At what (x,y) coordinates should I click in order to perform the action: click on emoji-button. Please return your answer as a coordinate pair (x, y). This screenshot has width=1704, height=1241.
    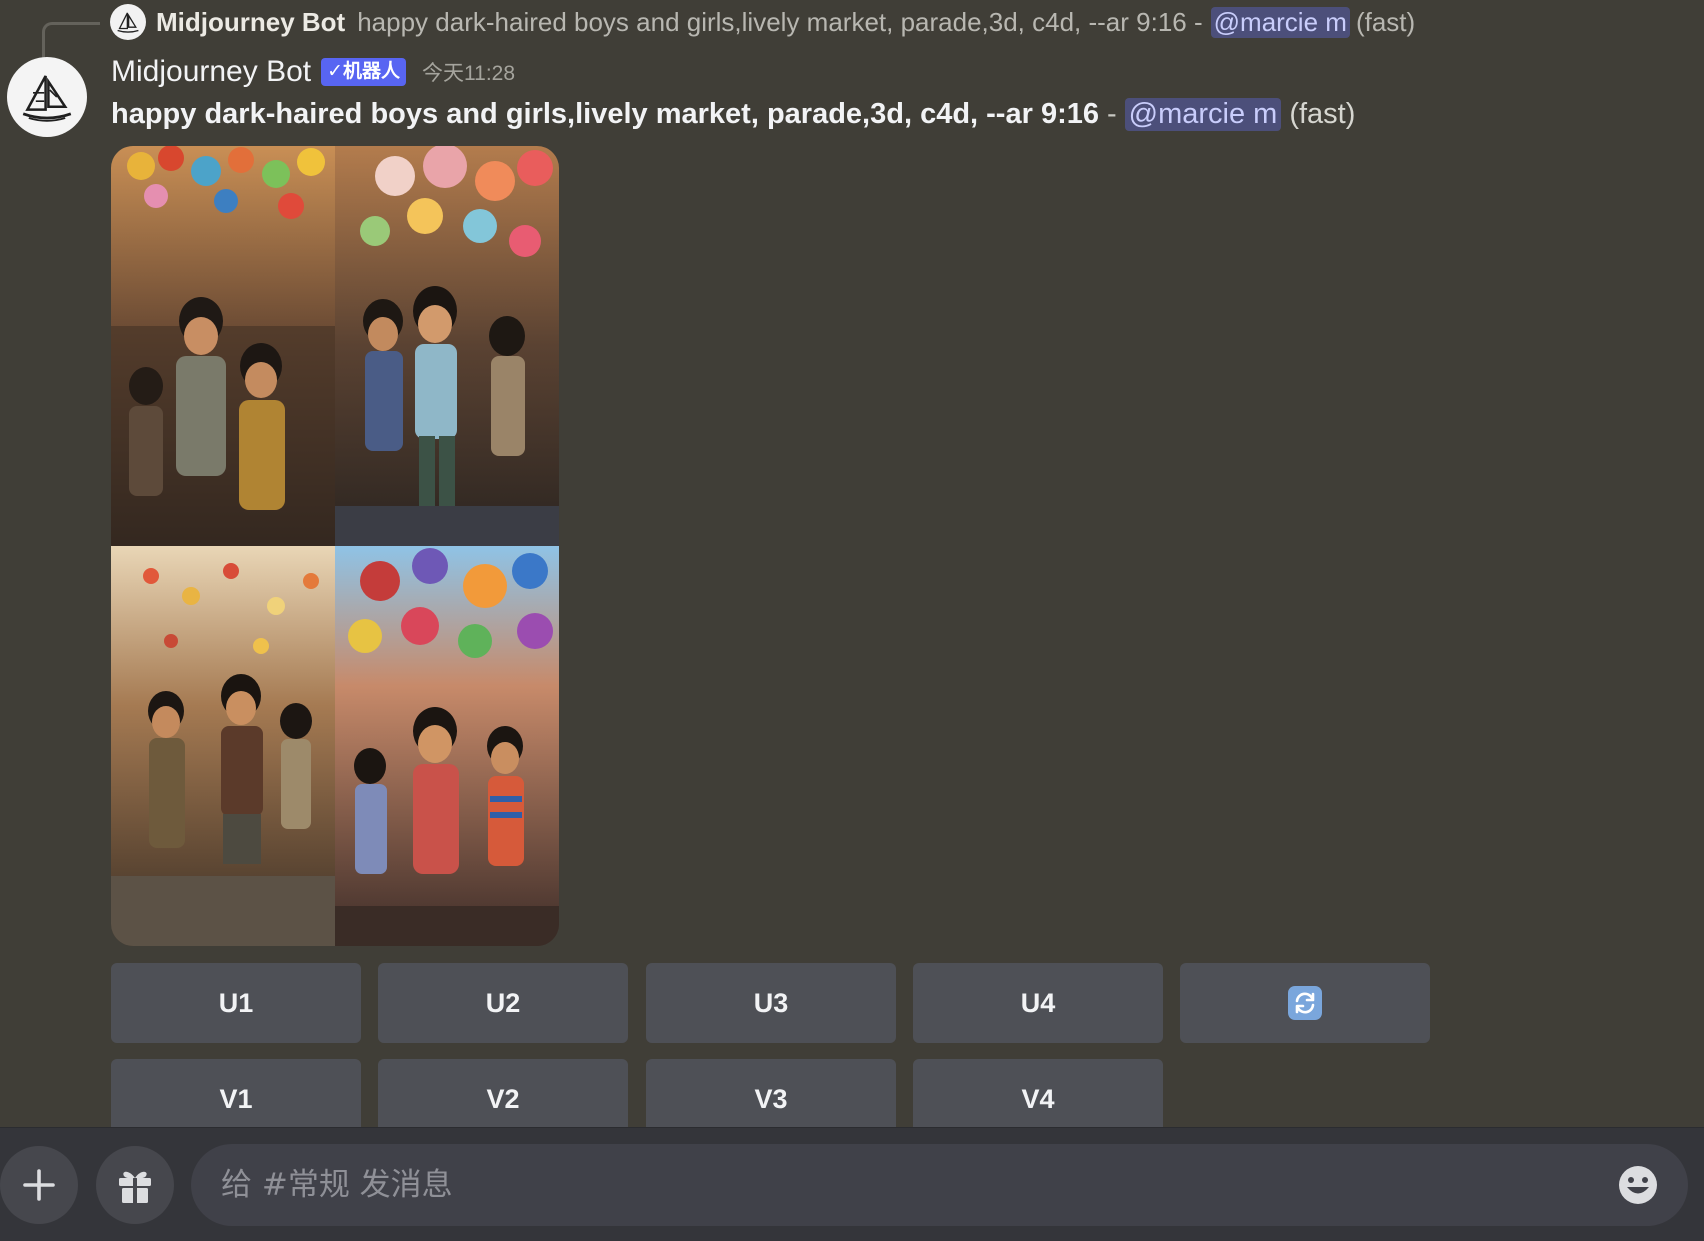
    Looking at the image, I should click on (1638, 1185).